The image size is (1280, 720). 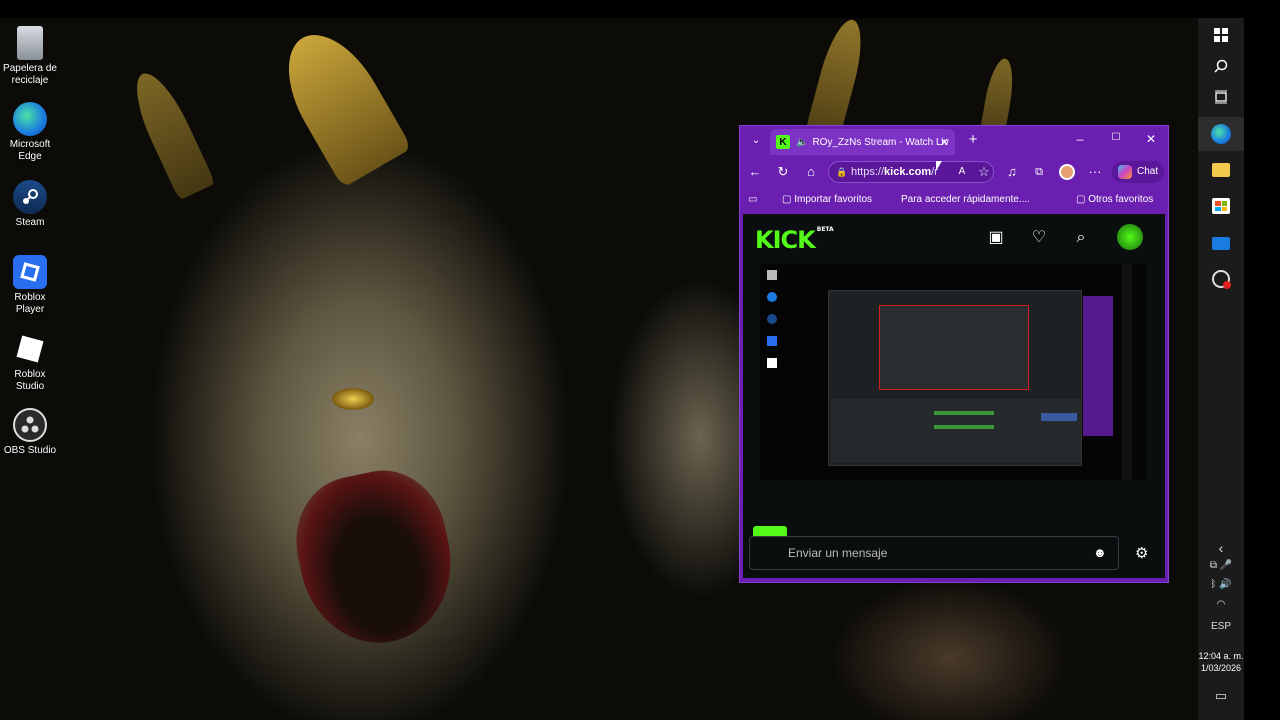 I want to click on close-tab-icon: ✕, so click(x=944, y=142).